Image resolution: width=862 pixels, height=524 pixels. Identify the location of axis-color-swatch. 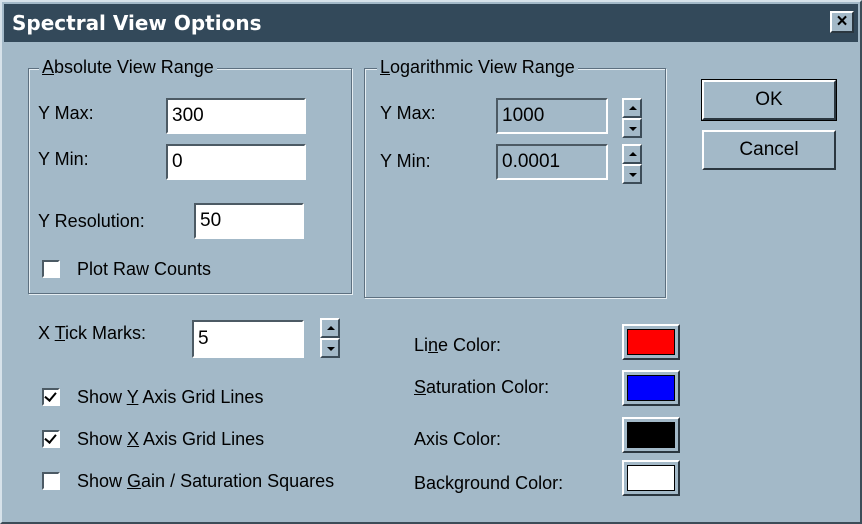
(651, 435).